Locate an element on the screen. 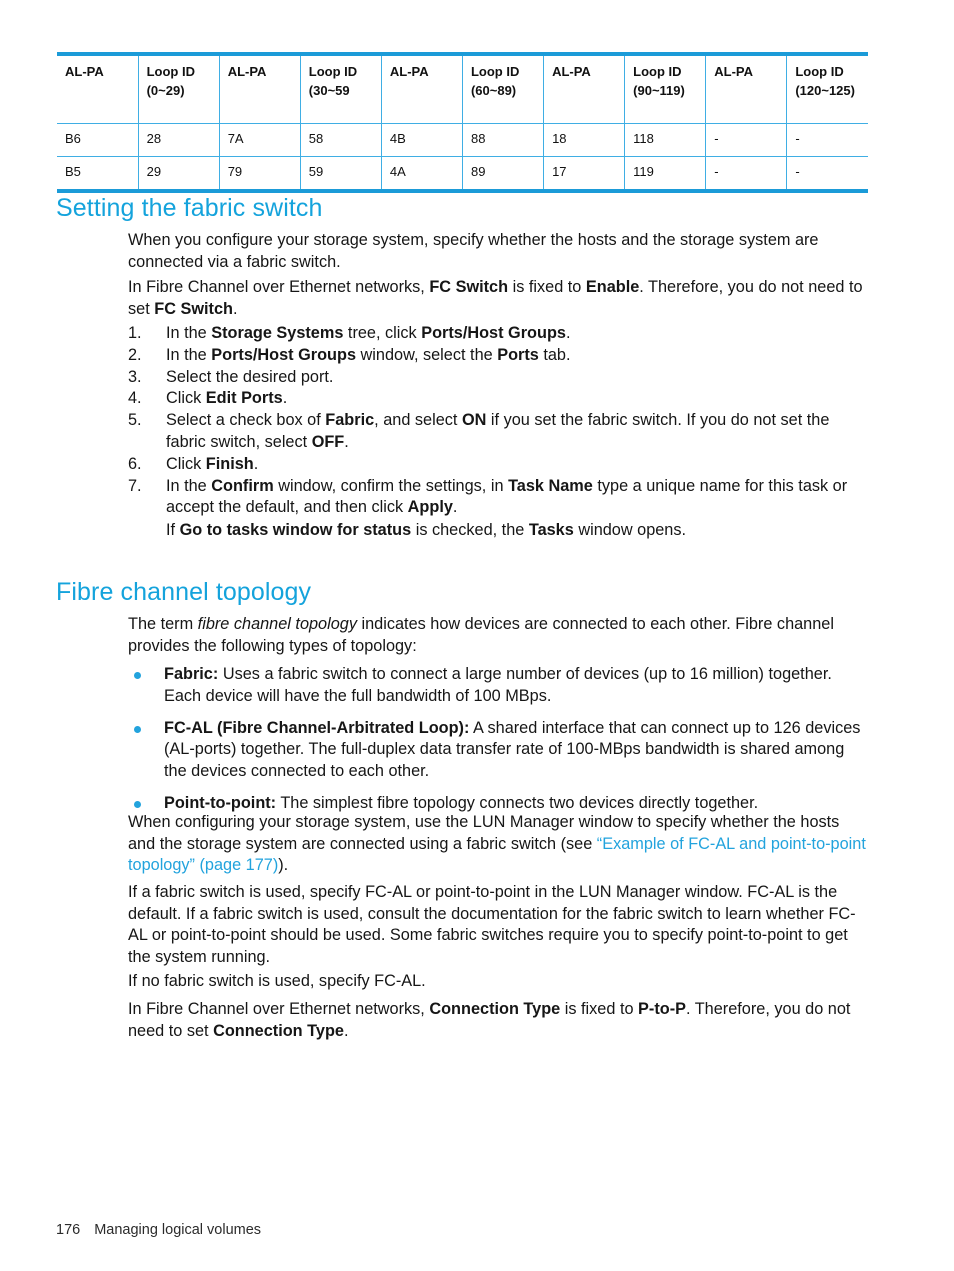  bold-text: ON is located at coordinates (474, 420).